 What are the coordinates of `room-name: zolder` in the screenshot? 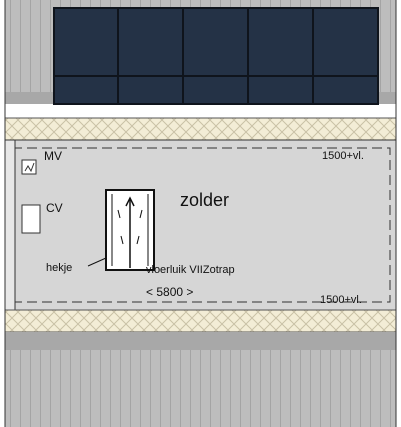 It's located at (204, 200).